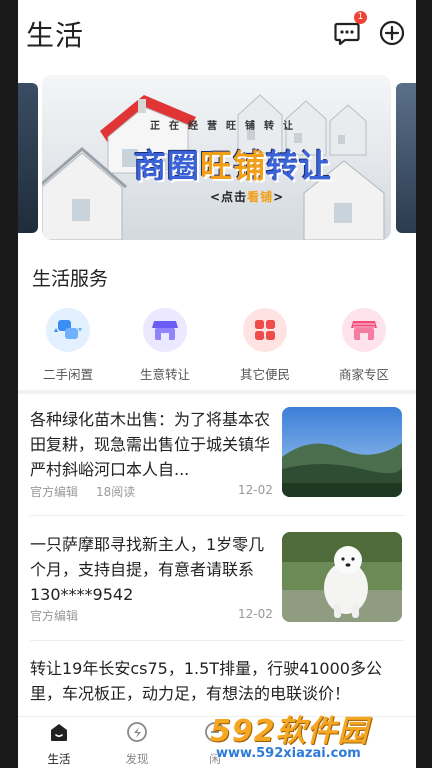  I want to click on news-text: 一只萨摩耶寻找新主人，1岁零几个月，支持自提，有意者请联系130****9542, so click(147, 569).